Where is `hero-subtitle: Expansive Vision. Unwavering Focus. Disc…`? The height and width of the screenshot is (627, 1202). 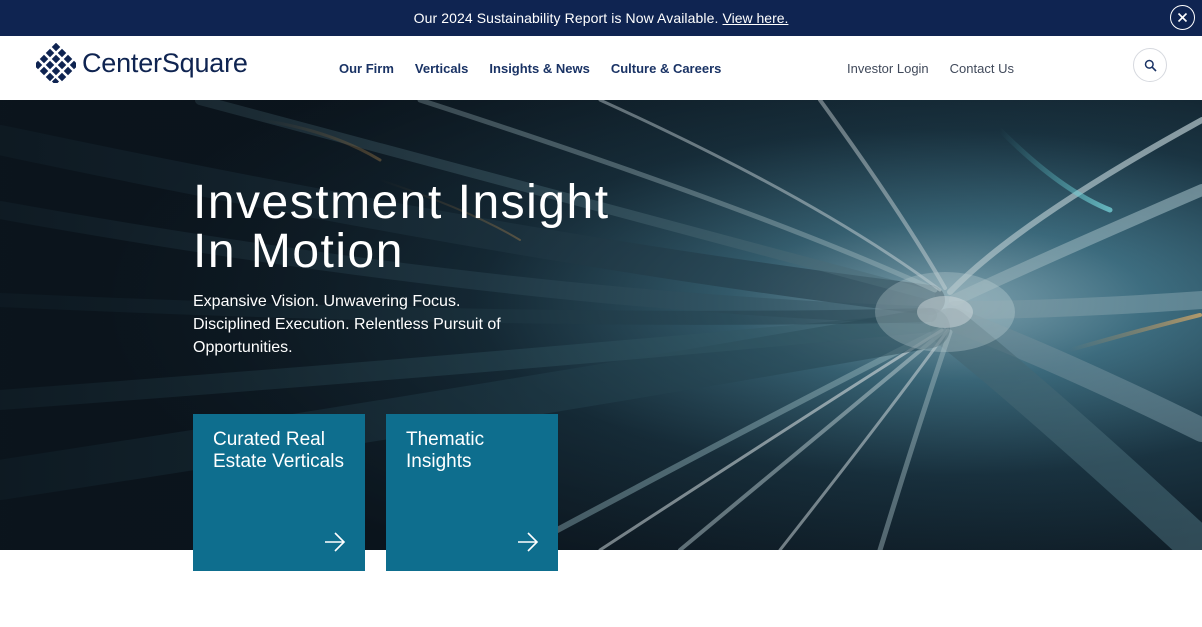
hero-subtitle: Expansive Vision. Unwavering Focus. Disc… is located at coordinates (347, 324).